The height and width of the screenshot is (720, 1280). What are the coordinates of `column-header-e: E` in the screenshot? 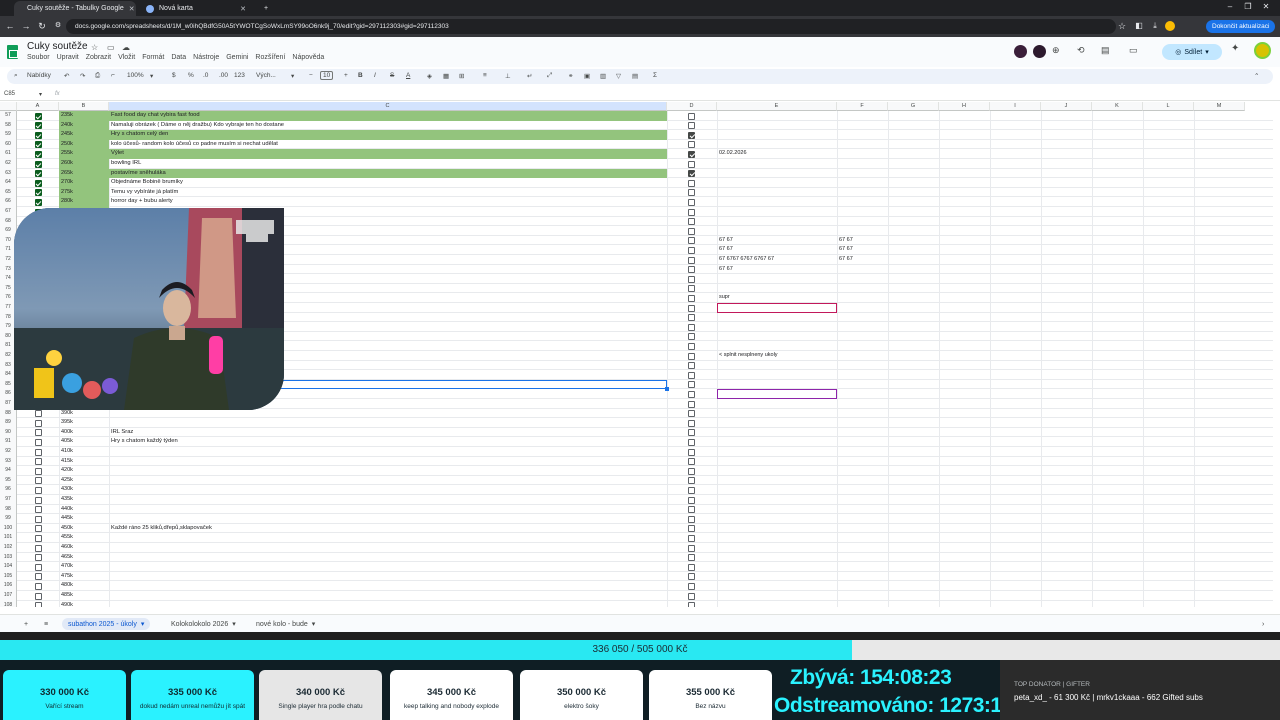 It's located at (777, 106).